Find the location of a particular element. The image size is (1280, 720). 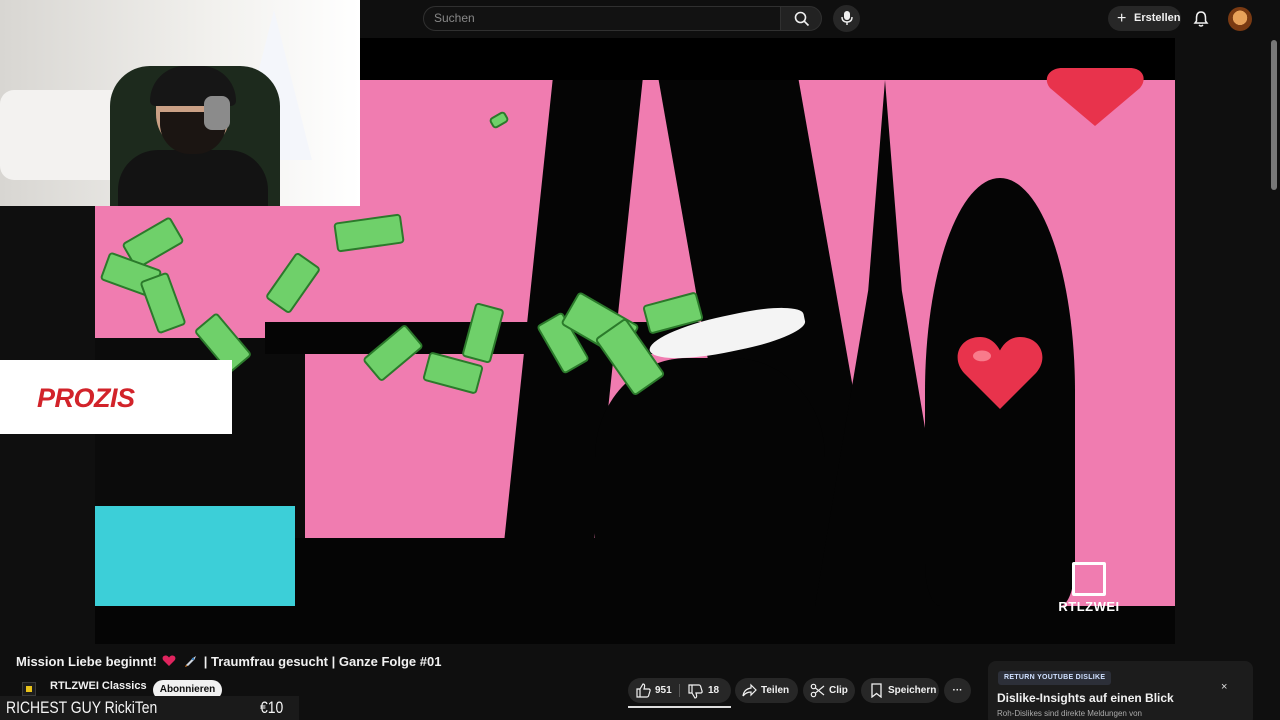

dislike-button: 18 is located at coordinates (705, 690).